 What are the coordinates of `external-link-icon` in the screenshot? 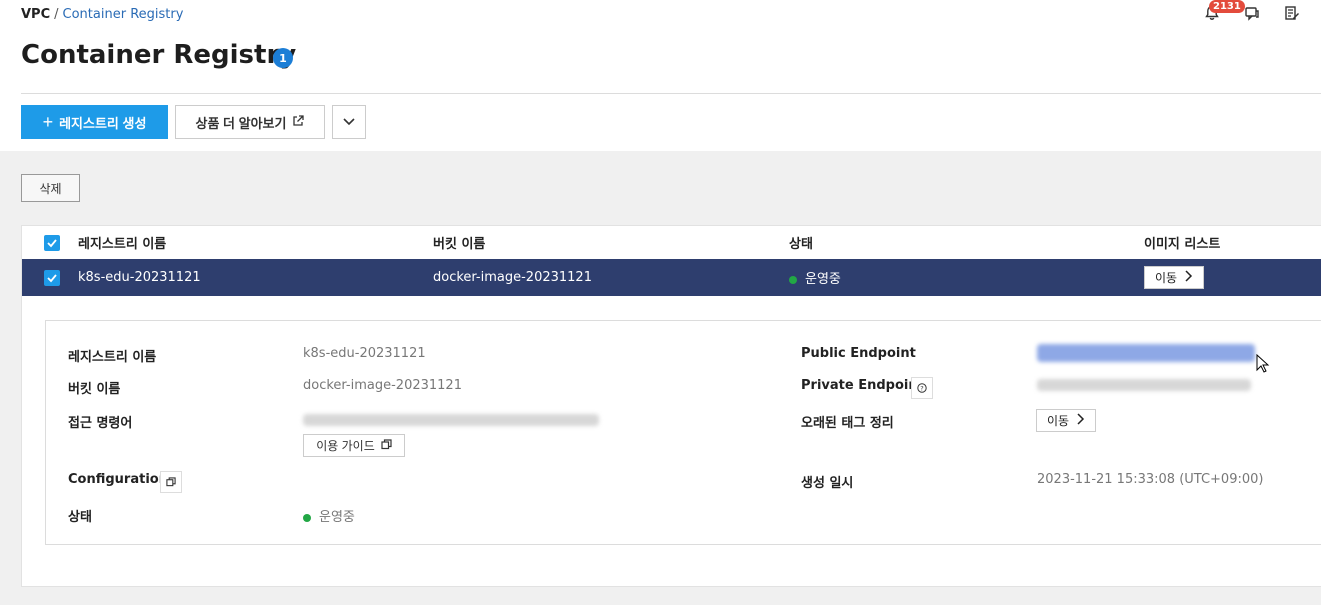 It's located at (298, 122).